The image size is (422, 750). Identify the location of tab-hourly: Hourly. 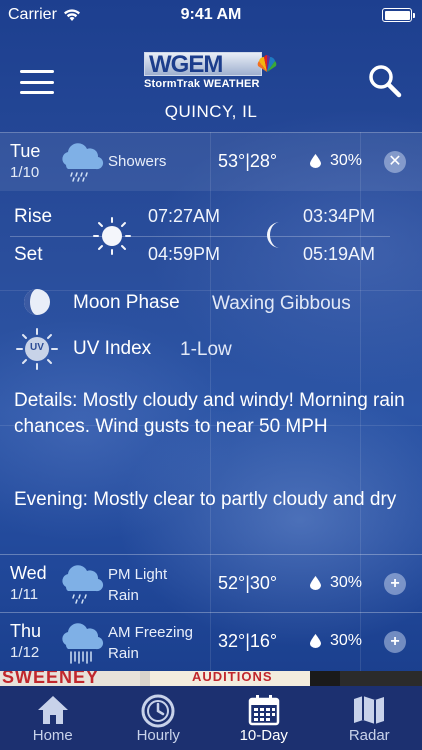
(159, 718).